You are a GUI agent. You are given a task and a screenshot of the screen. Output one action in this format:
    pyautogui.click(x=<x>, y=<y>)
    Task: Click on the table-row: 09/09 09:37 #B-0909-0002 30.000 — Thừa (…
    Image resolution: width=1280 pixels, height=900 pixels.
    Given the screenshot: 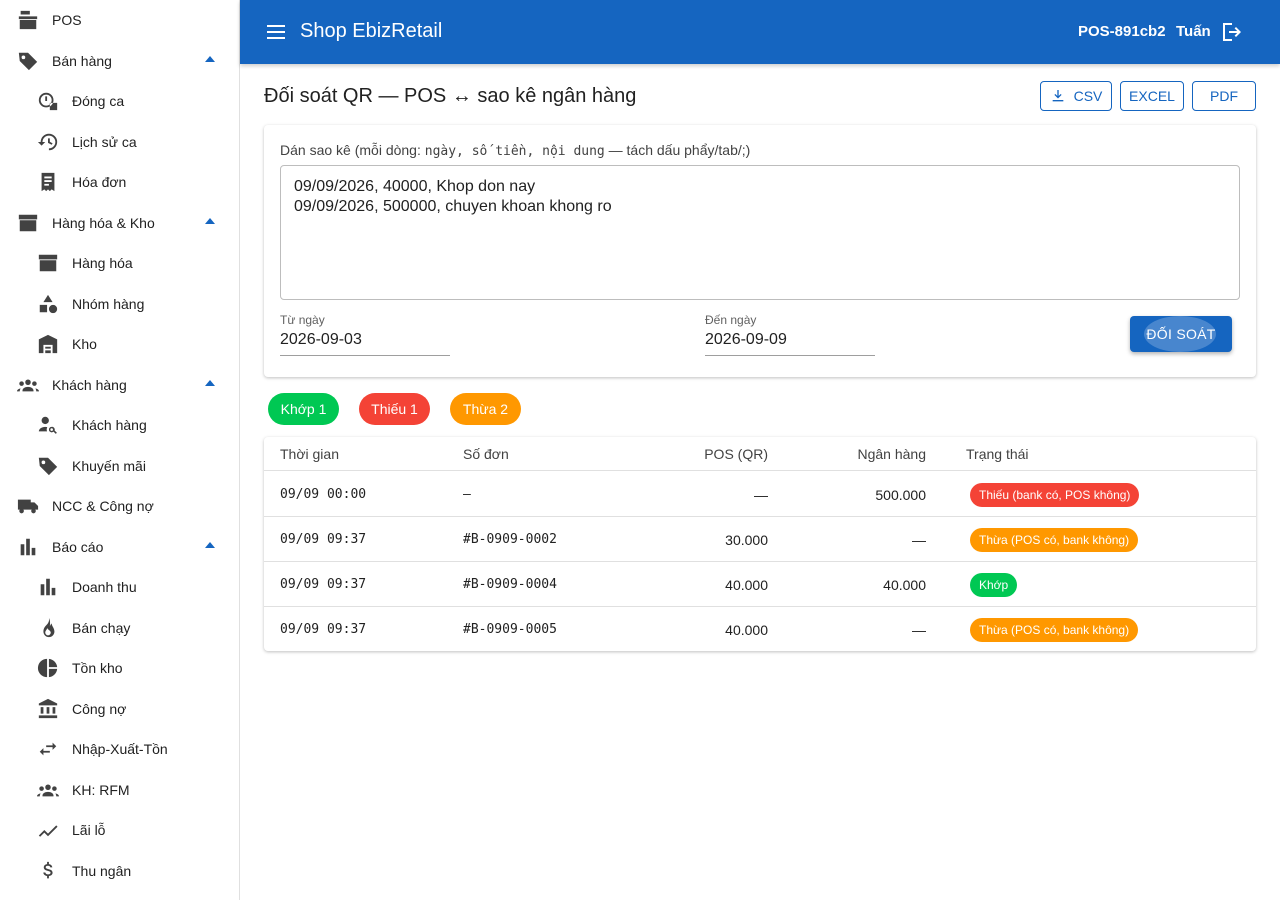 What is the action you would take?
    pyautogui.click(x=760, y=539)
    